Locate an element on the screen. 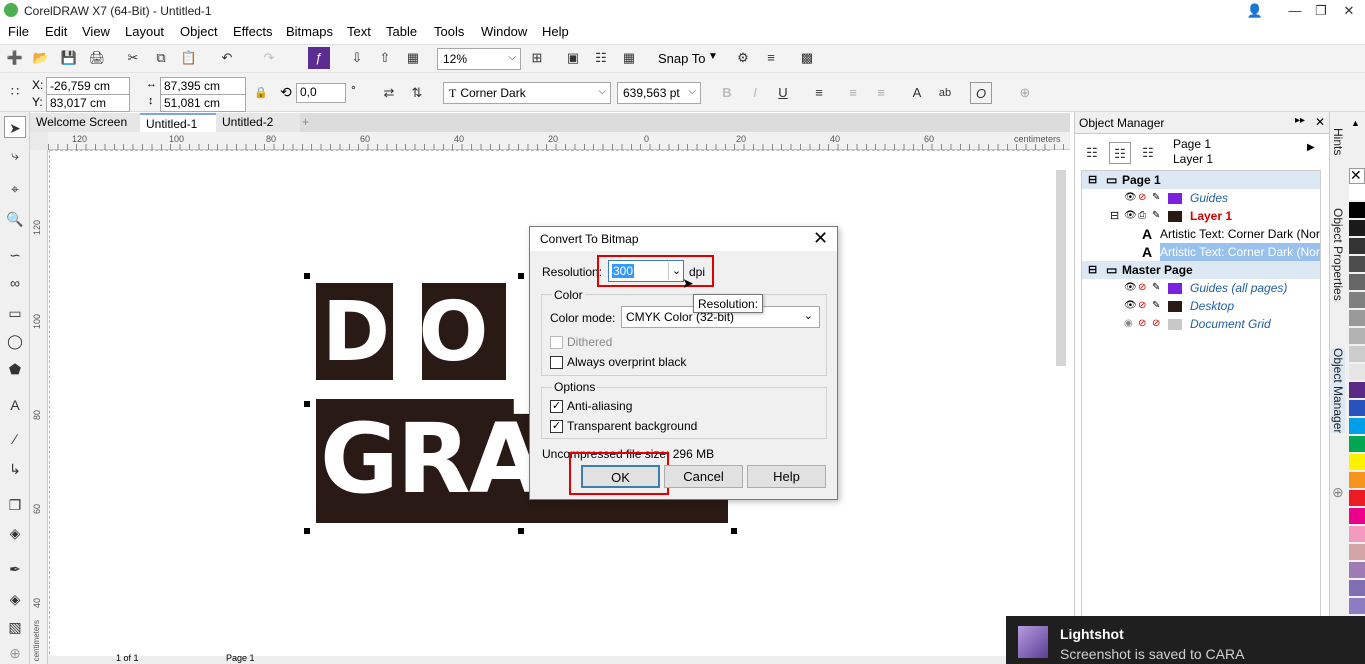  align-icon: ≡ is located at coordinates (771, 58).